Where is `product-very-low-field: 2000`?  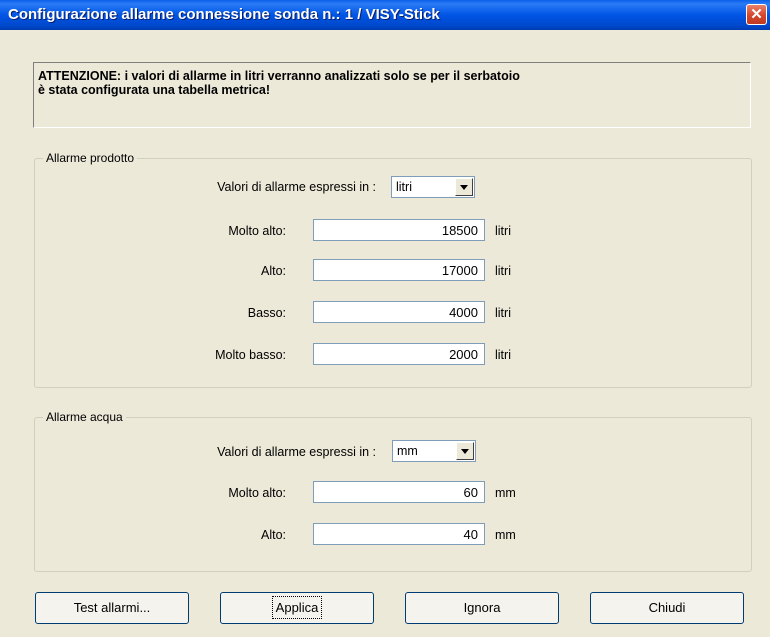
product-very-low-field: 2000 is located at coordinates (399, 354).